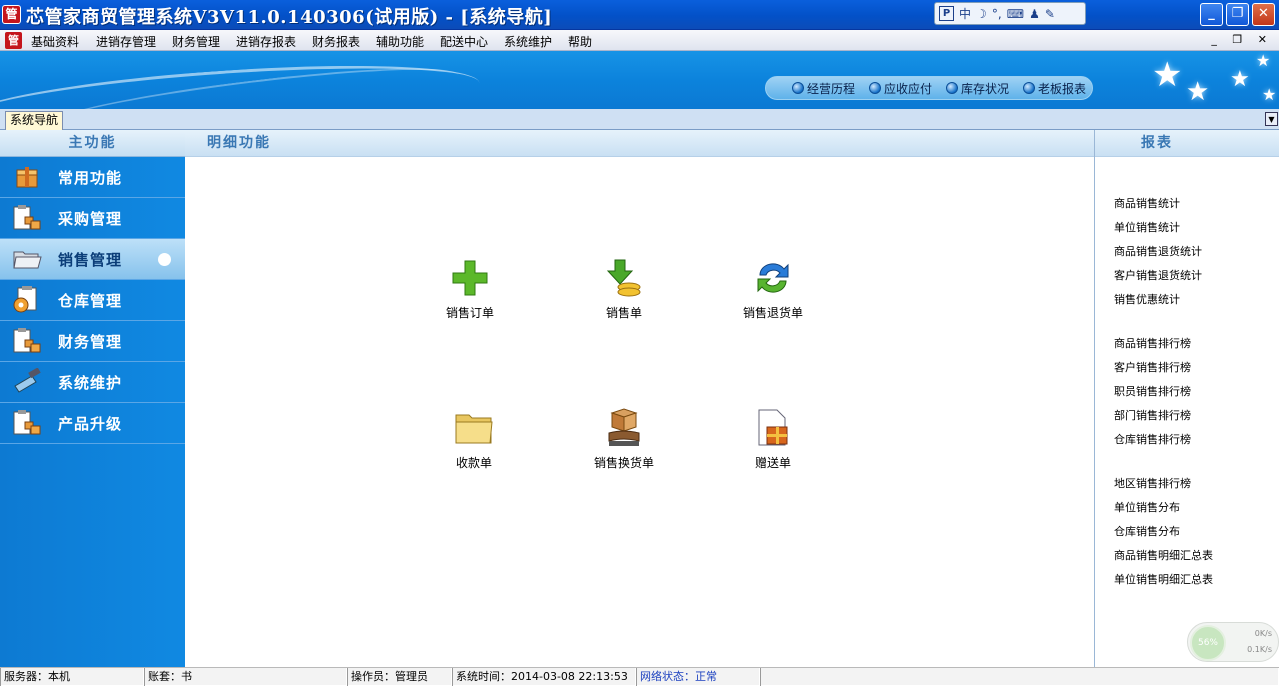 Image resolution: width=1279 pixels, height=686 pixels. I want to click on function-sales-slip: 销售单, so click(624, 288).